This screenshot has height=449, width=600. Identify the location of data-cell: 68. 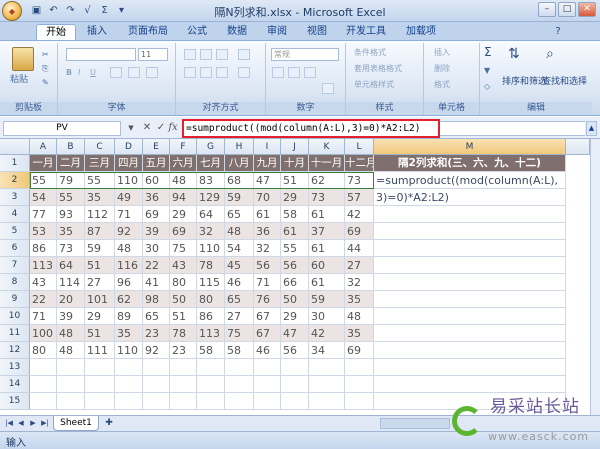
(239, 180).